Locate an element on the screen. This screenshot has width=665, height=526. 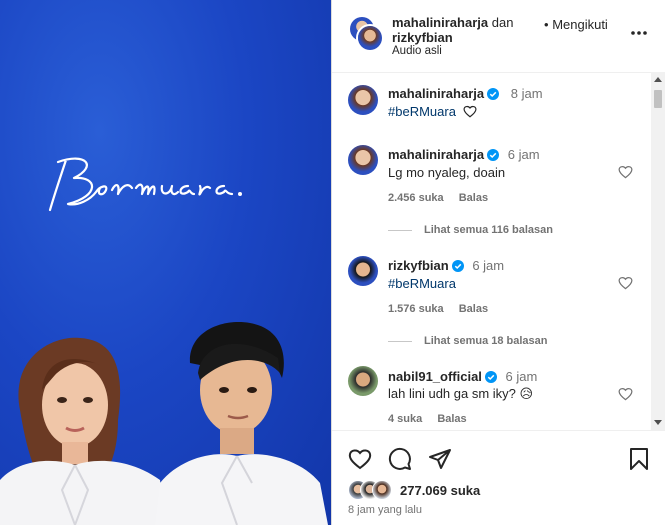
view-replies-button: Lihat semua 116 balasan is located at coordinates (470, 230).